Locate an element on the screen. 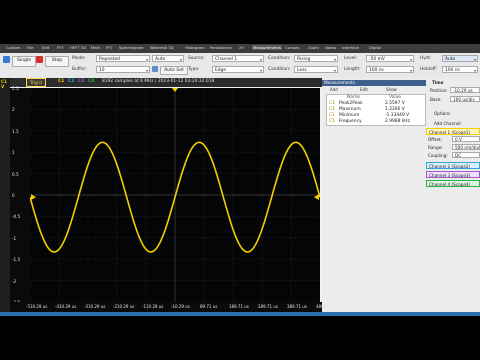  menu-item-8: Waterfall 3D is located at coordinates (162, 47).